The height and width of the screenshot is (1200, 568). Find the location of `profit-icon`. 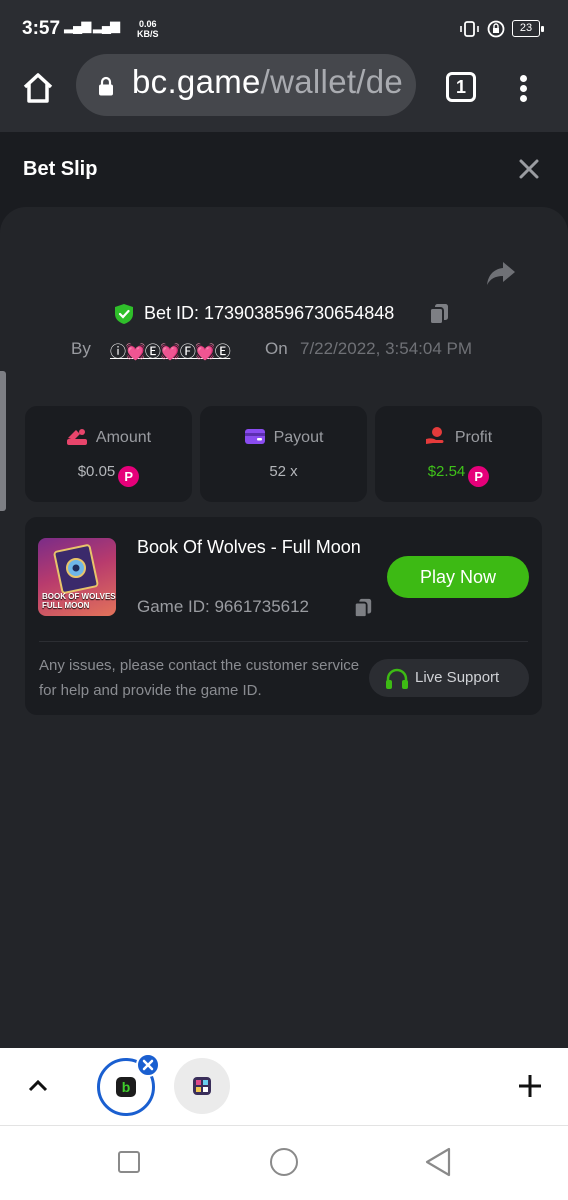

profit-icon is located at coordinates (434, 435).